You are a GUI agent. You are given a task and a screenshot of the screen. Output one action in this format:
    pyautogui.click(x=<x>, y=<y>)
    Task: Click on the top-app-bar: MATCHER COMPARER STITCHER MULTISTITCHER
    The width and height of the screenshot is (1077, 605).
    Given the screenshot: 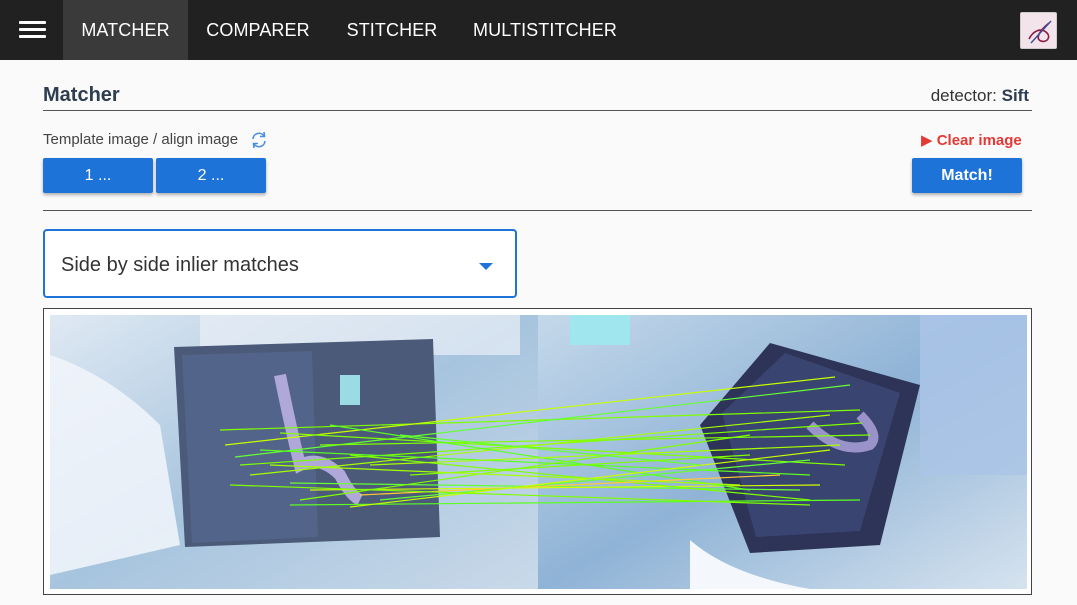 What is the action you would take?
    pyautogui.click(x=538, y=30)
    